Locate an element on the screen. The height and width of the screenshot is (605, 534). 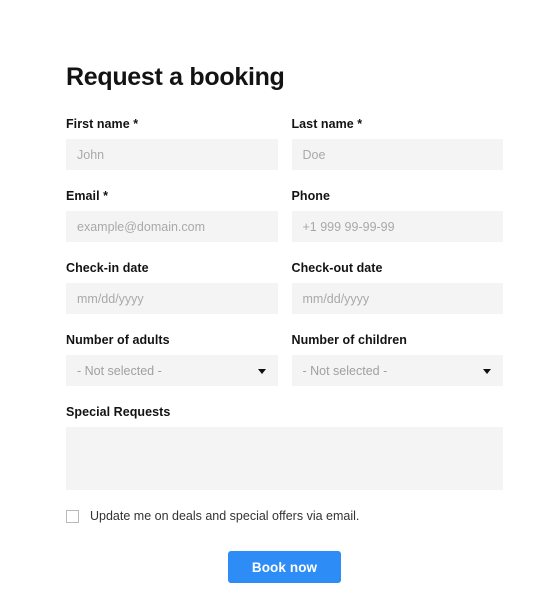
adults-select-value: - Not selected - is located at coordinates (119, 370).